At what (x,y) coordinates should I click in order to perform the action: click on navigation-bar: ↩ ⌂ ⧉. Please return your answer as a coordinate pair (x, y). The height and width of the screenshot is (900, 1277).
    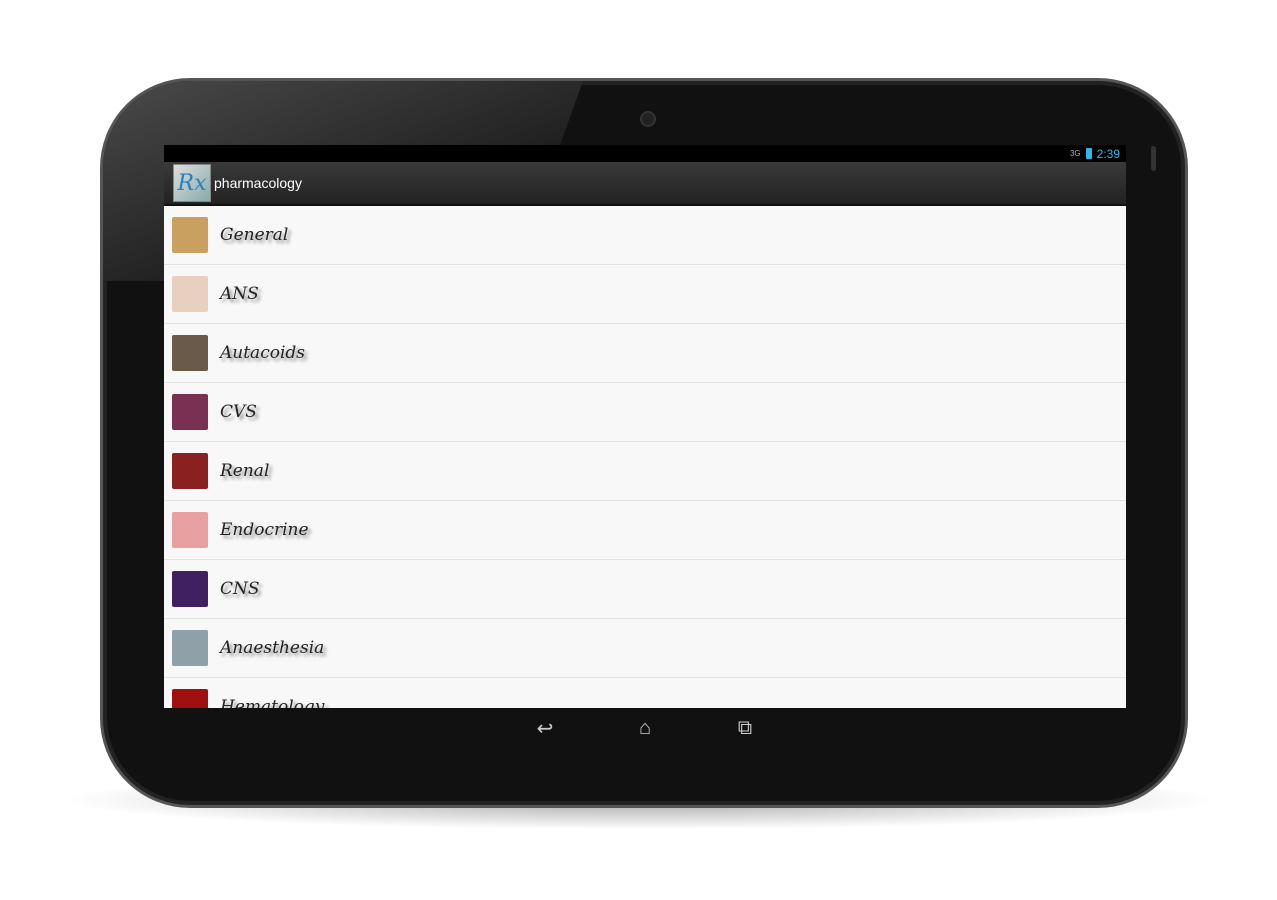
    Looking at the image, I should click on (645, 728).